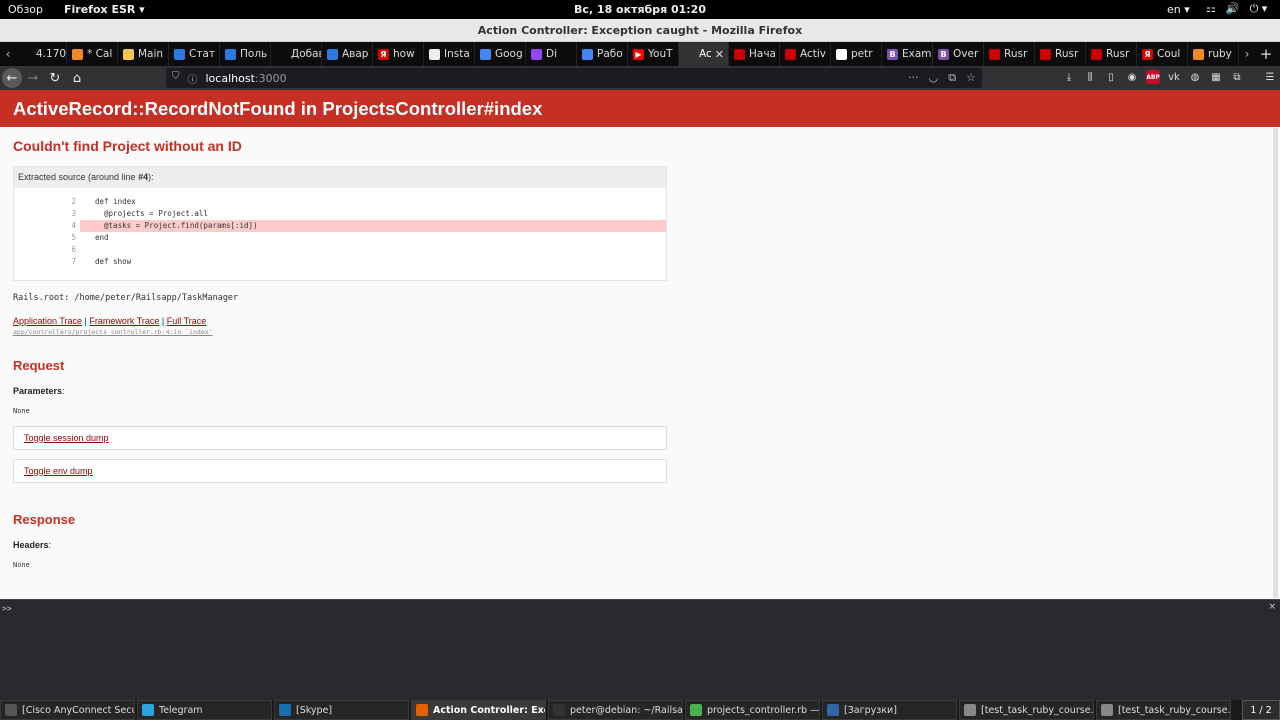 The image size is (1280, 720). I want to click on tab-label: Actio, so click(705, 54).